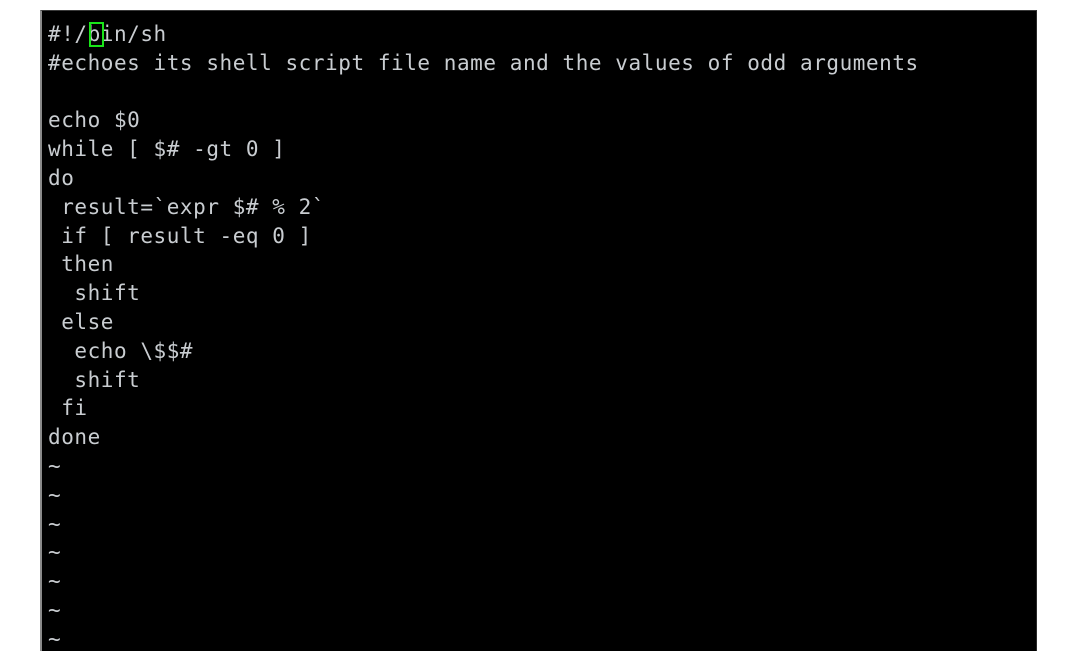 This screenshot has height=667, width=1080. I want to click on editor-line: echo \$$#, so click(542, 351).